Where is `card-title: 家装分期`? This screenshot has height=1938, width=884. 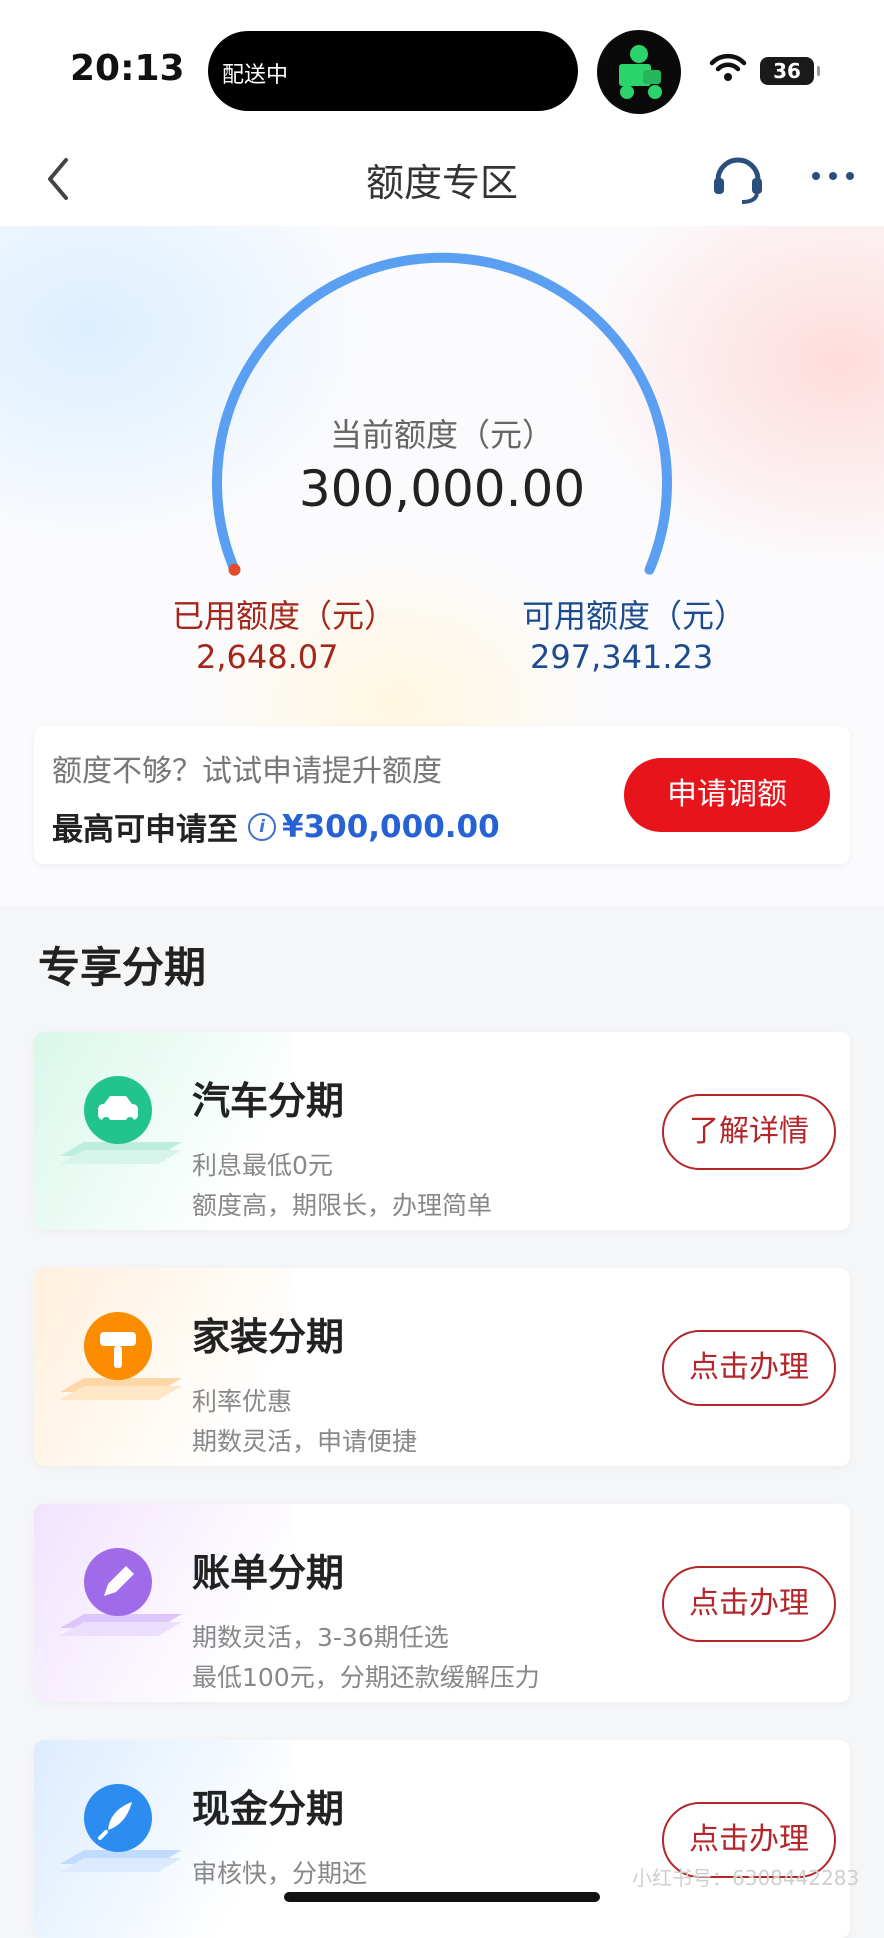
card-title: 家装分期 is located at coordinates (268, 1337).